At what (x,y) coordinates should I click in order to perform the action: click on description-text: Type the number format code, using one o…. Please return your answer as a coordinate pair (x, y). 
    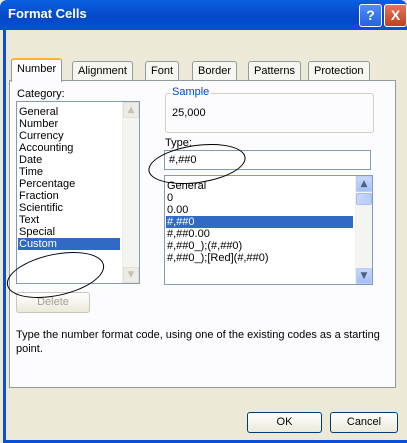
    Looking at the image, I should click on (198, 342).